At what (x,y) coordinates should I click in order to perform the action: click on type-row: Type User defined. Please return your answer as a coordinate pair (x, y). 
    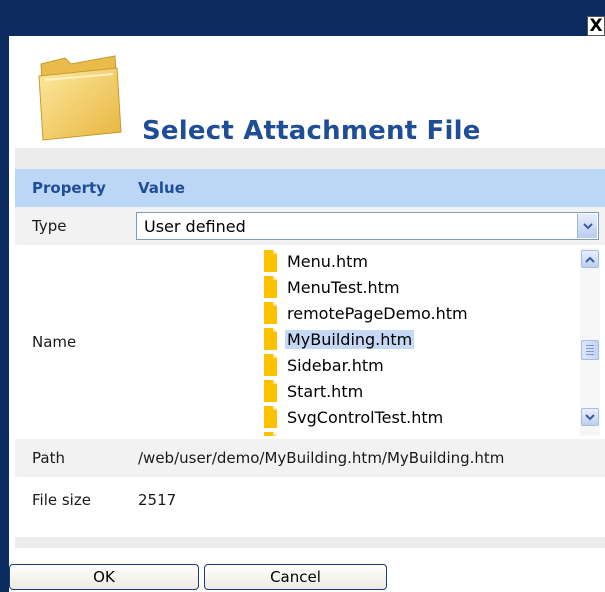
    Looking at the image, I should click on (310, 226).